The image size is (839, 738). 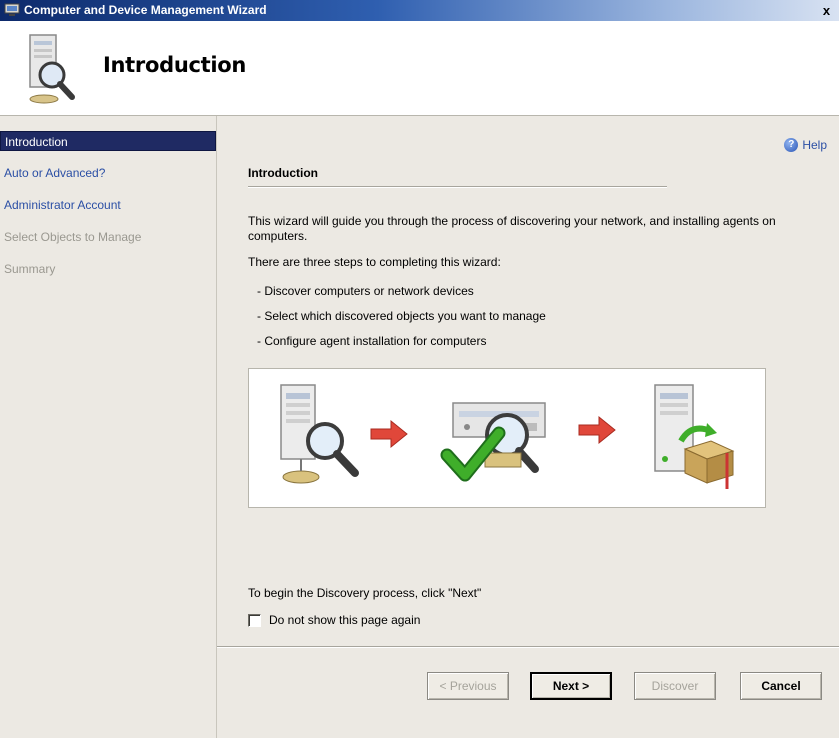 What do you see at coordinates (826, 10) in the screenshot?
I see `close-button: x` at bounding box center [826, 10].